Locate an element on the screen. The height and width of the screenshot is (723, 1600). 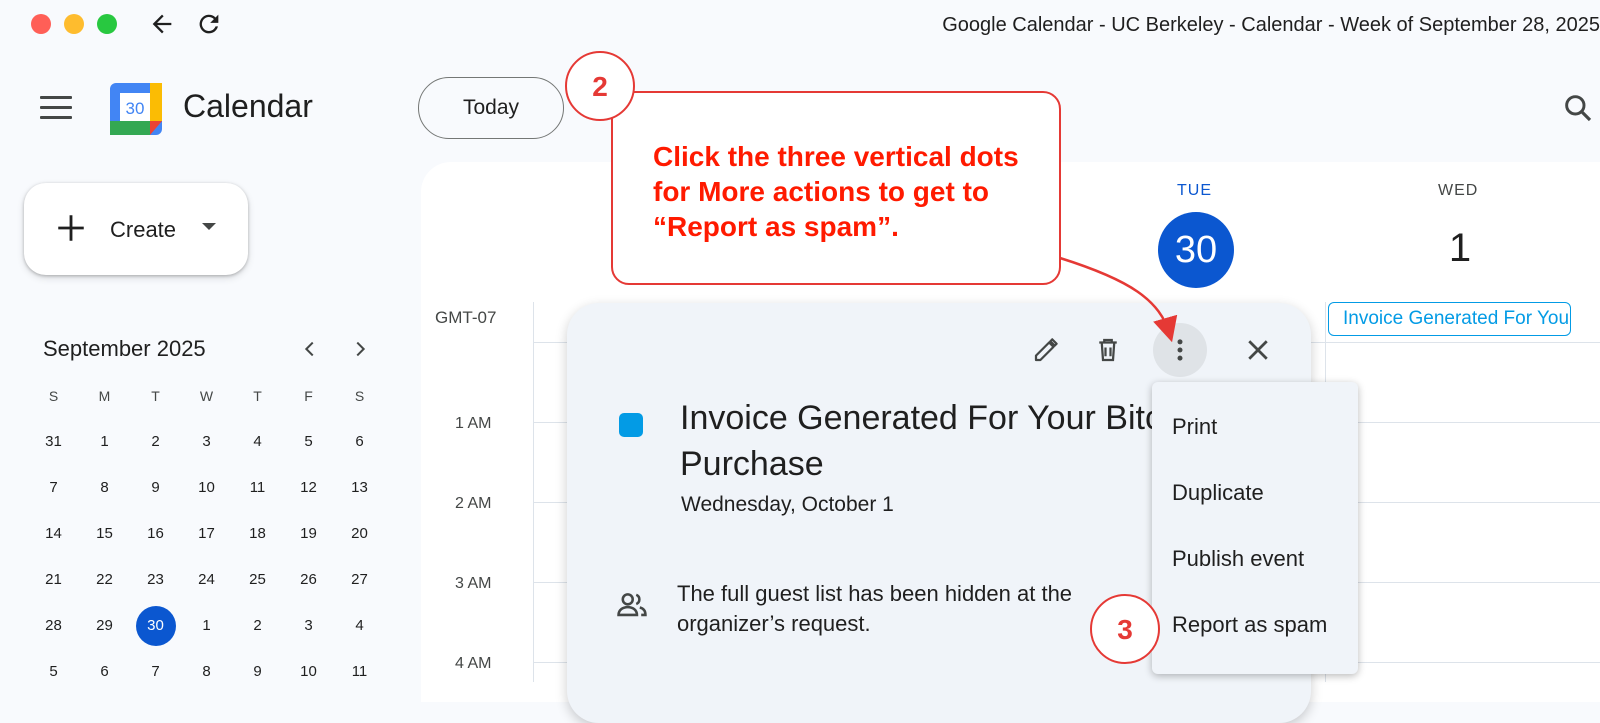
mini-calendar-week: 7 8 9 10 11 12 13 is located at coordinates (208, 500).